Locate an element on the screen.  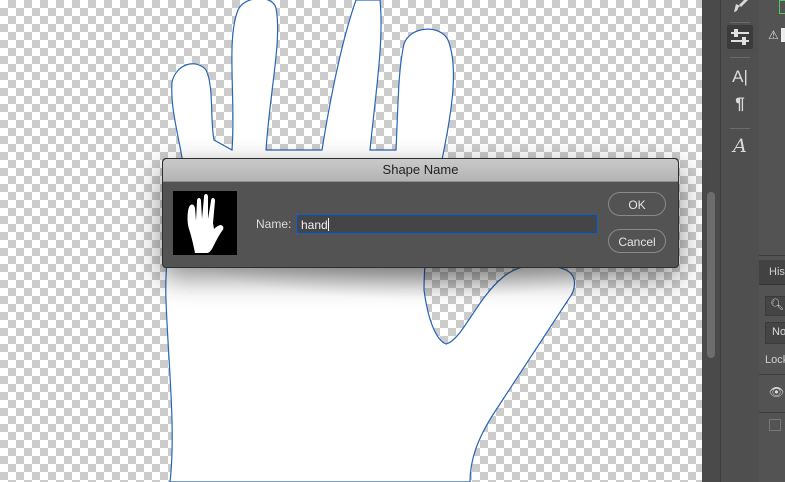
visibility-eye-icon: 👁︎ is located at coordinates (776, 392).